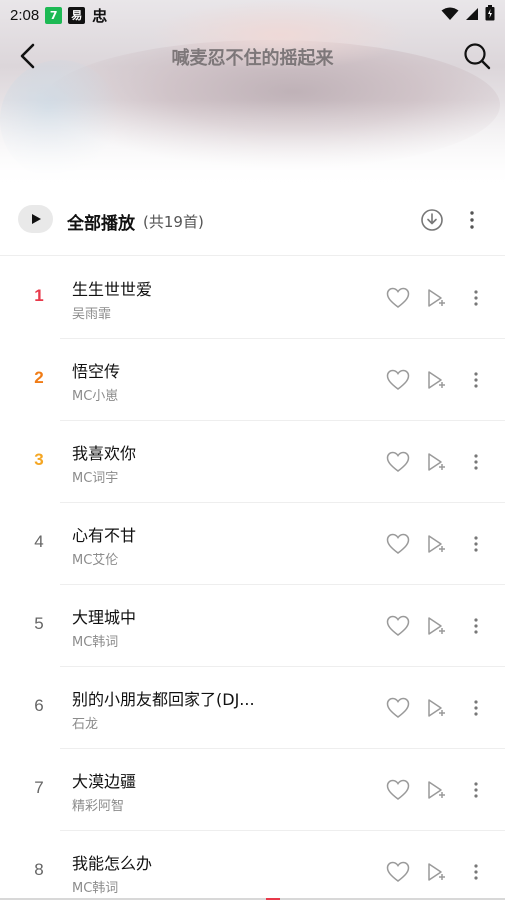  Describe the element at coordinates (490, 15) in the screenshot. I see `battery-icon` at that location.